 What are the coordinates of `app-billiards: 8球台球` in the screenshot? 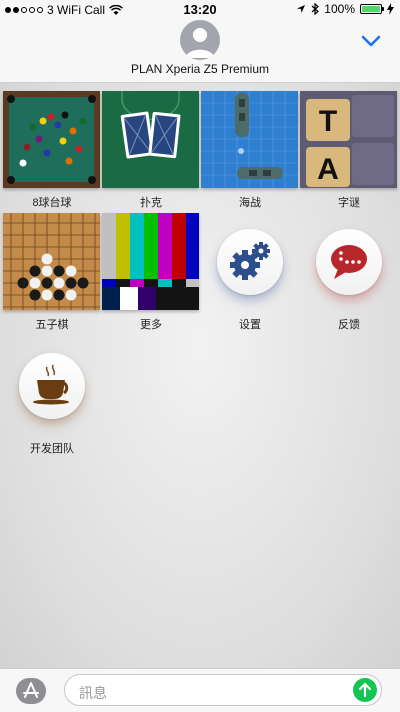 It's located at (52, 150).